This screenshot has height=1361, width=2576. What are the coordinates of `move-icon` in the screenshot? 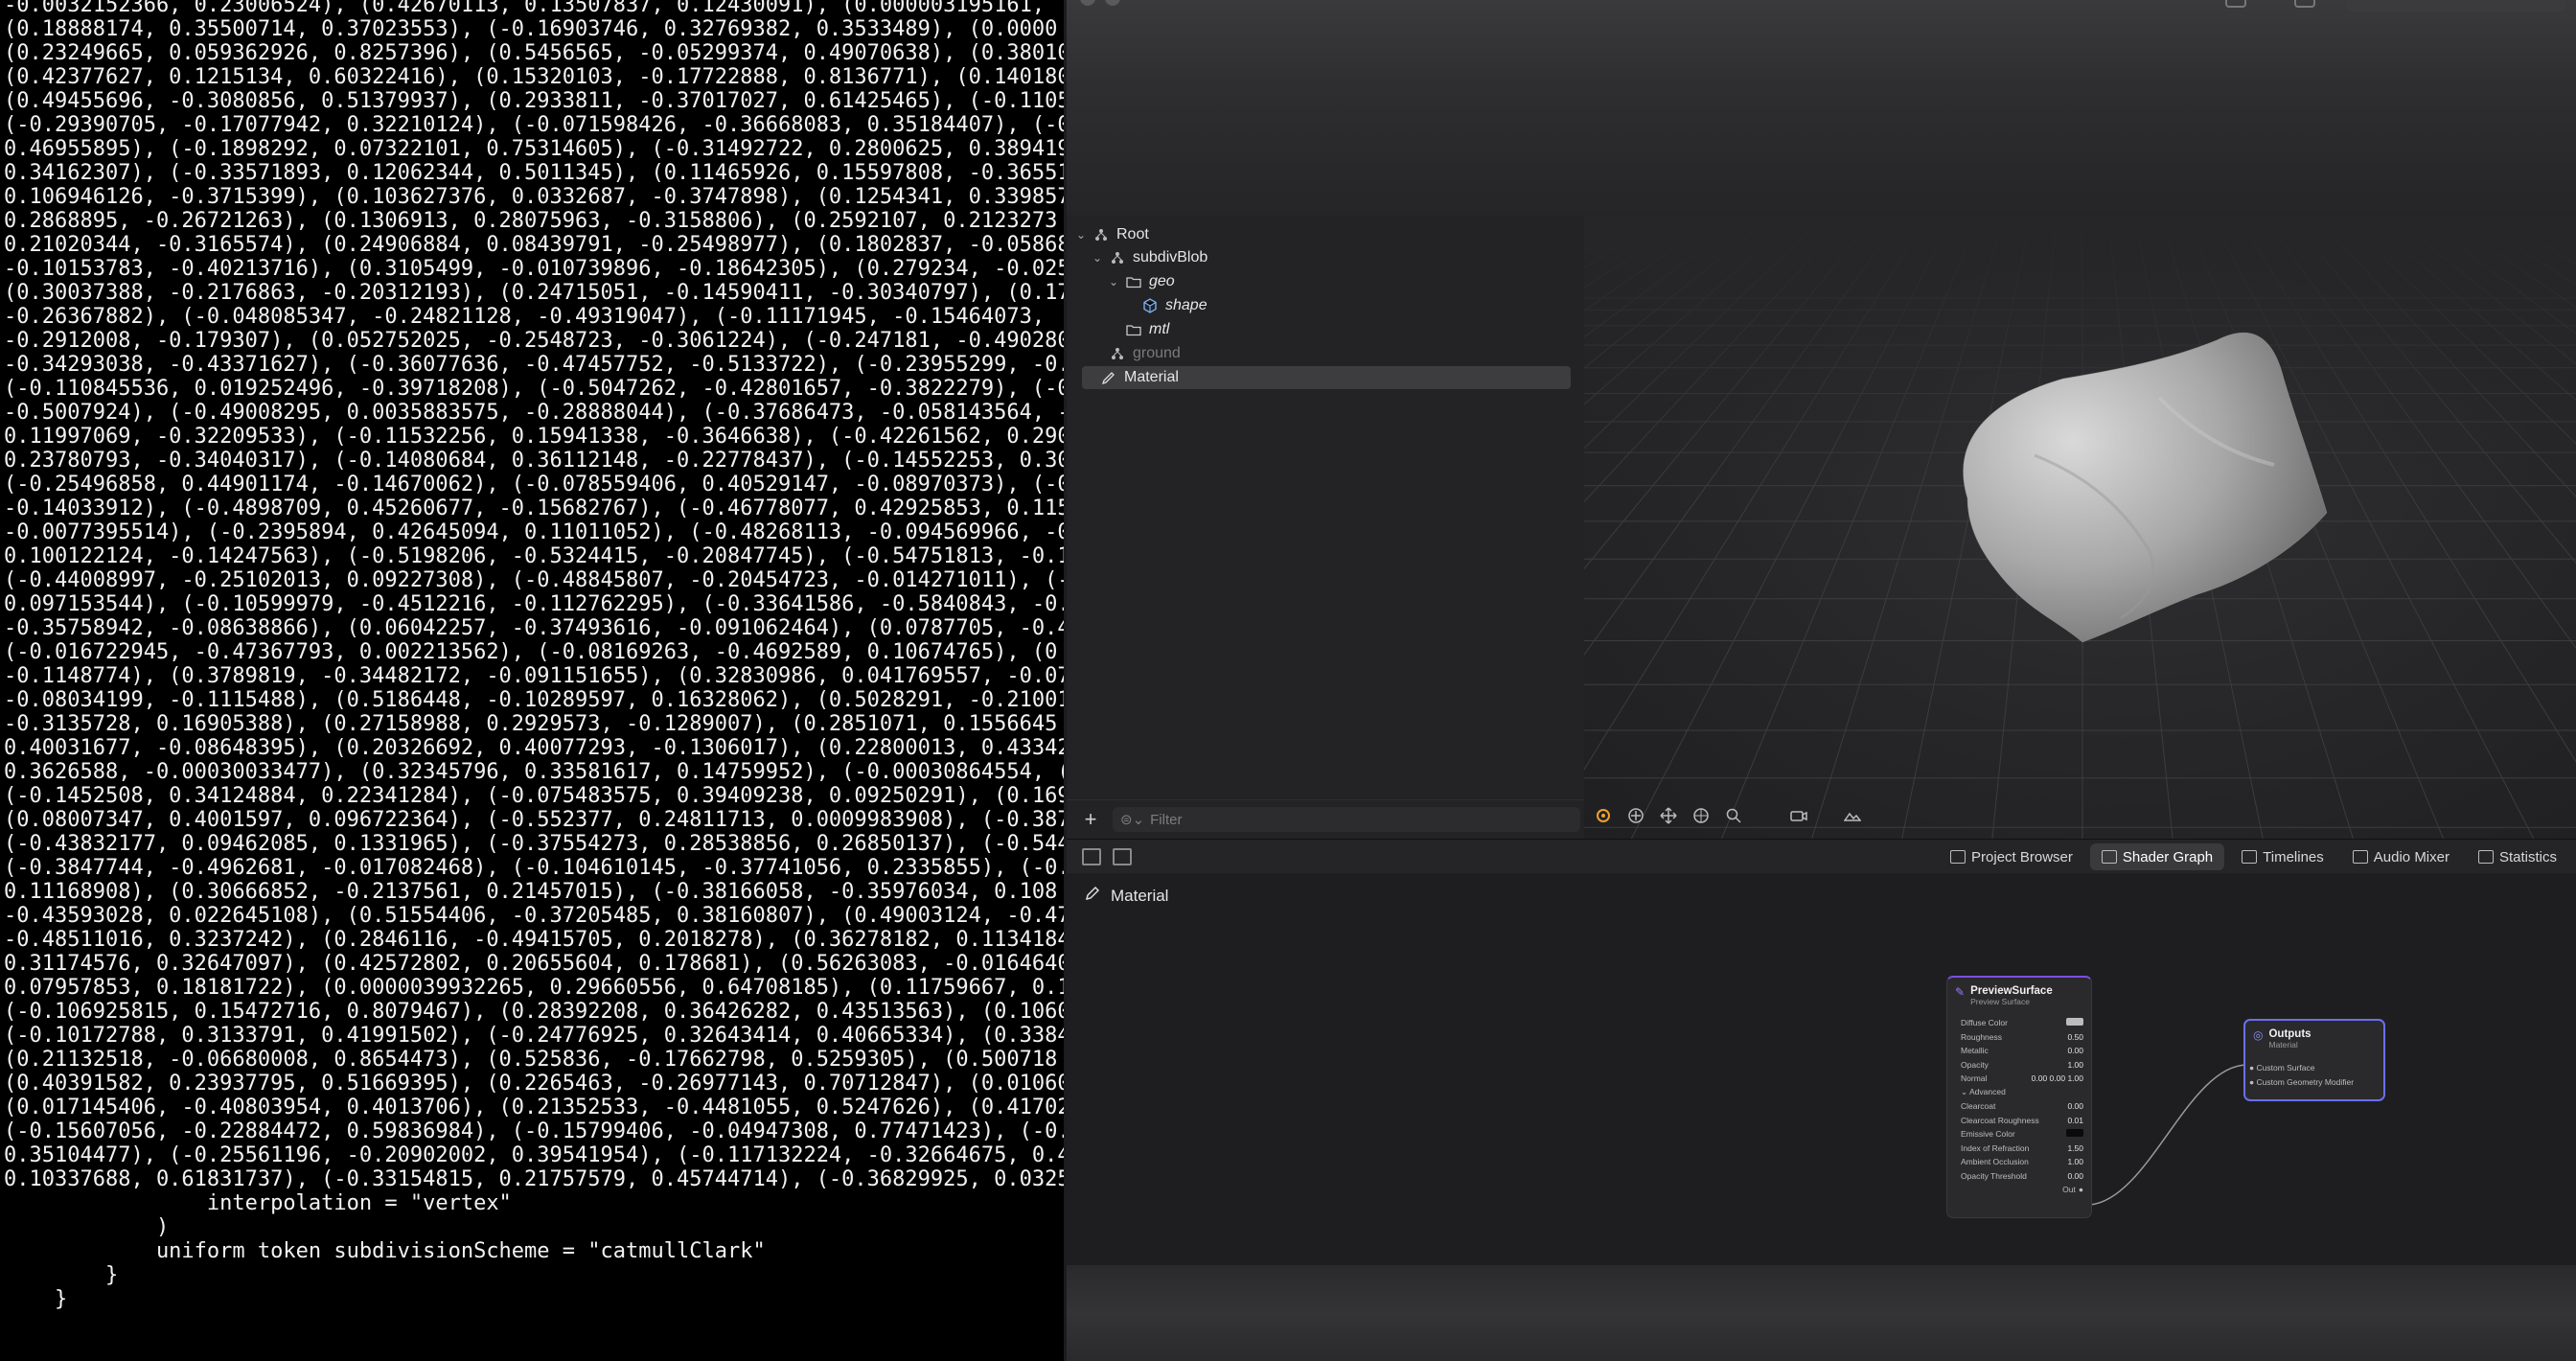 It's located at (1668, 815).